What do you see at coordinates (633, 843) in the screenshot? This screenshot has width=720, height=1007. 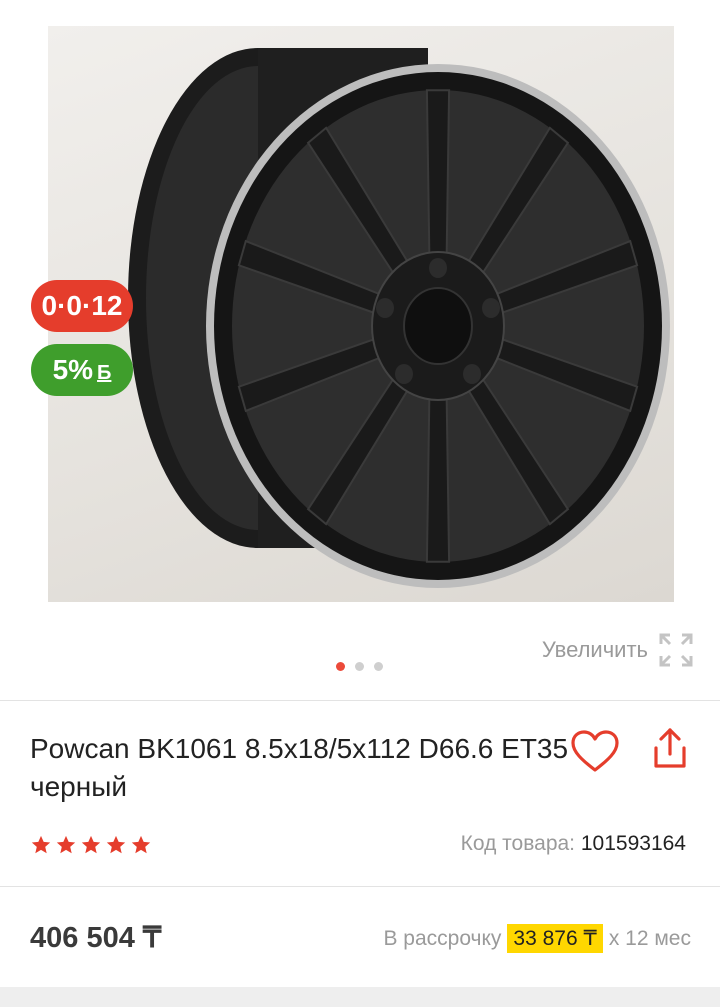 I see `product-code-value: 101593164` at bounding box center [633, 843].